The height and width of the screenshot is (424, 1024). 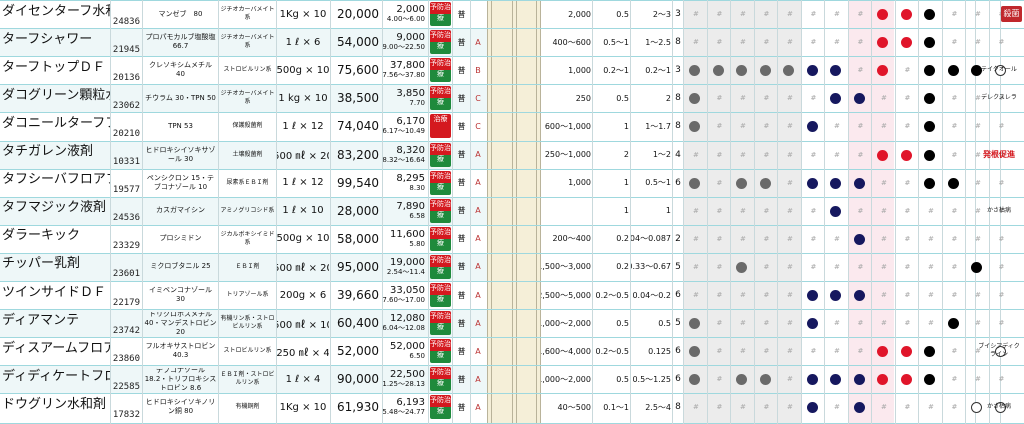 I want to click on unit-price: 3,850 7.70, so click(x=404, y=98).